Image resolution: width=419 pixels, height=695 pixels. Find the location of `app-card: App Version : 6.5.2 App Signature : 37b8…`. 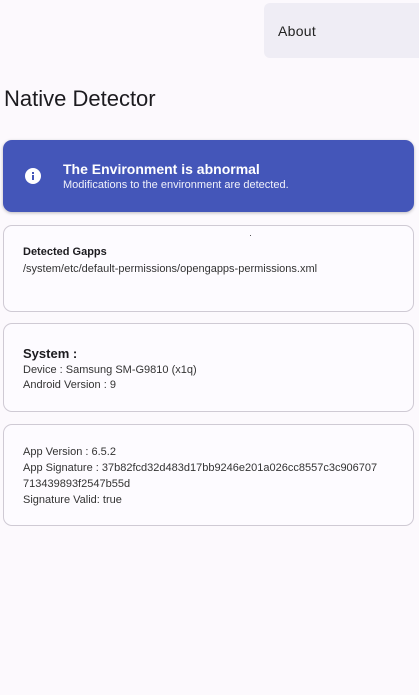

app-card: App Version : 6.5.2 App Signature : 37b8… is located at coordinates (208, 475).